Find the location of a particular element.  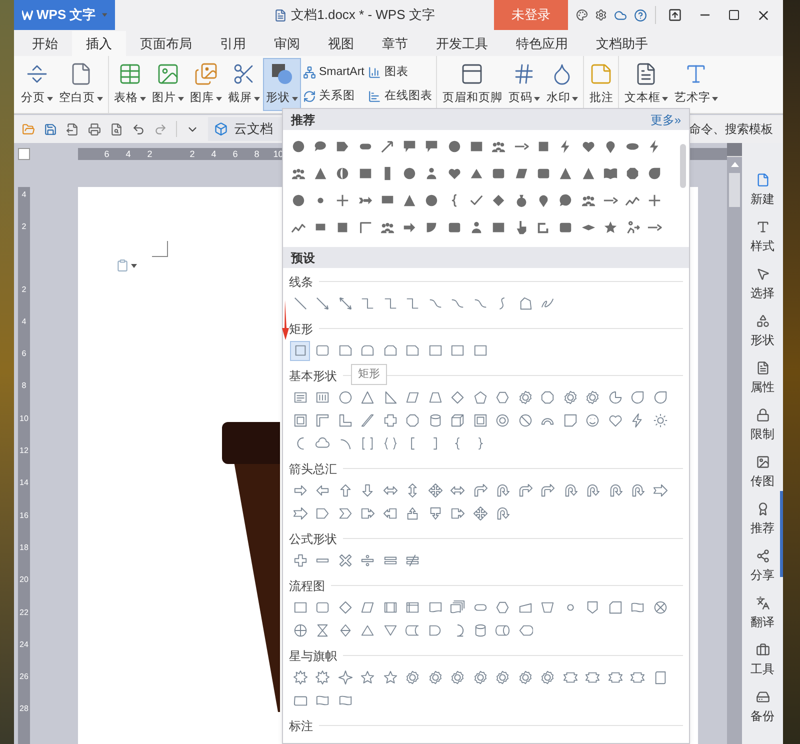

sidebar-button: 翻译 is located at coordinates (762, 613).